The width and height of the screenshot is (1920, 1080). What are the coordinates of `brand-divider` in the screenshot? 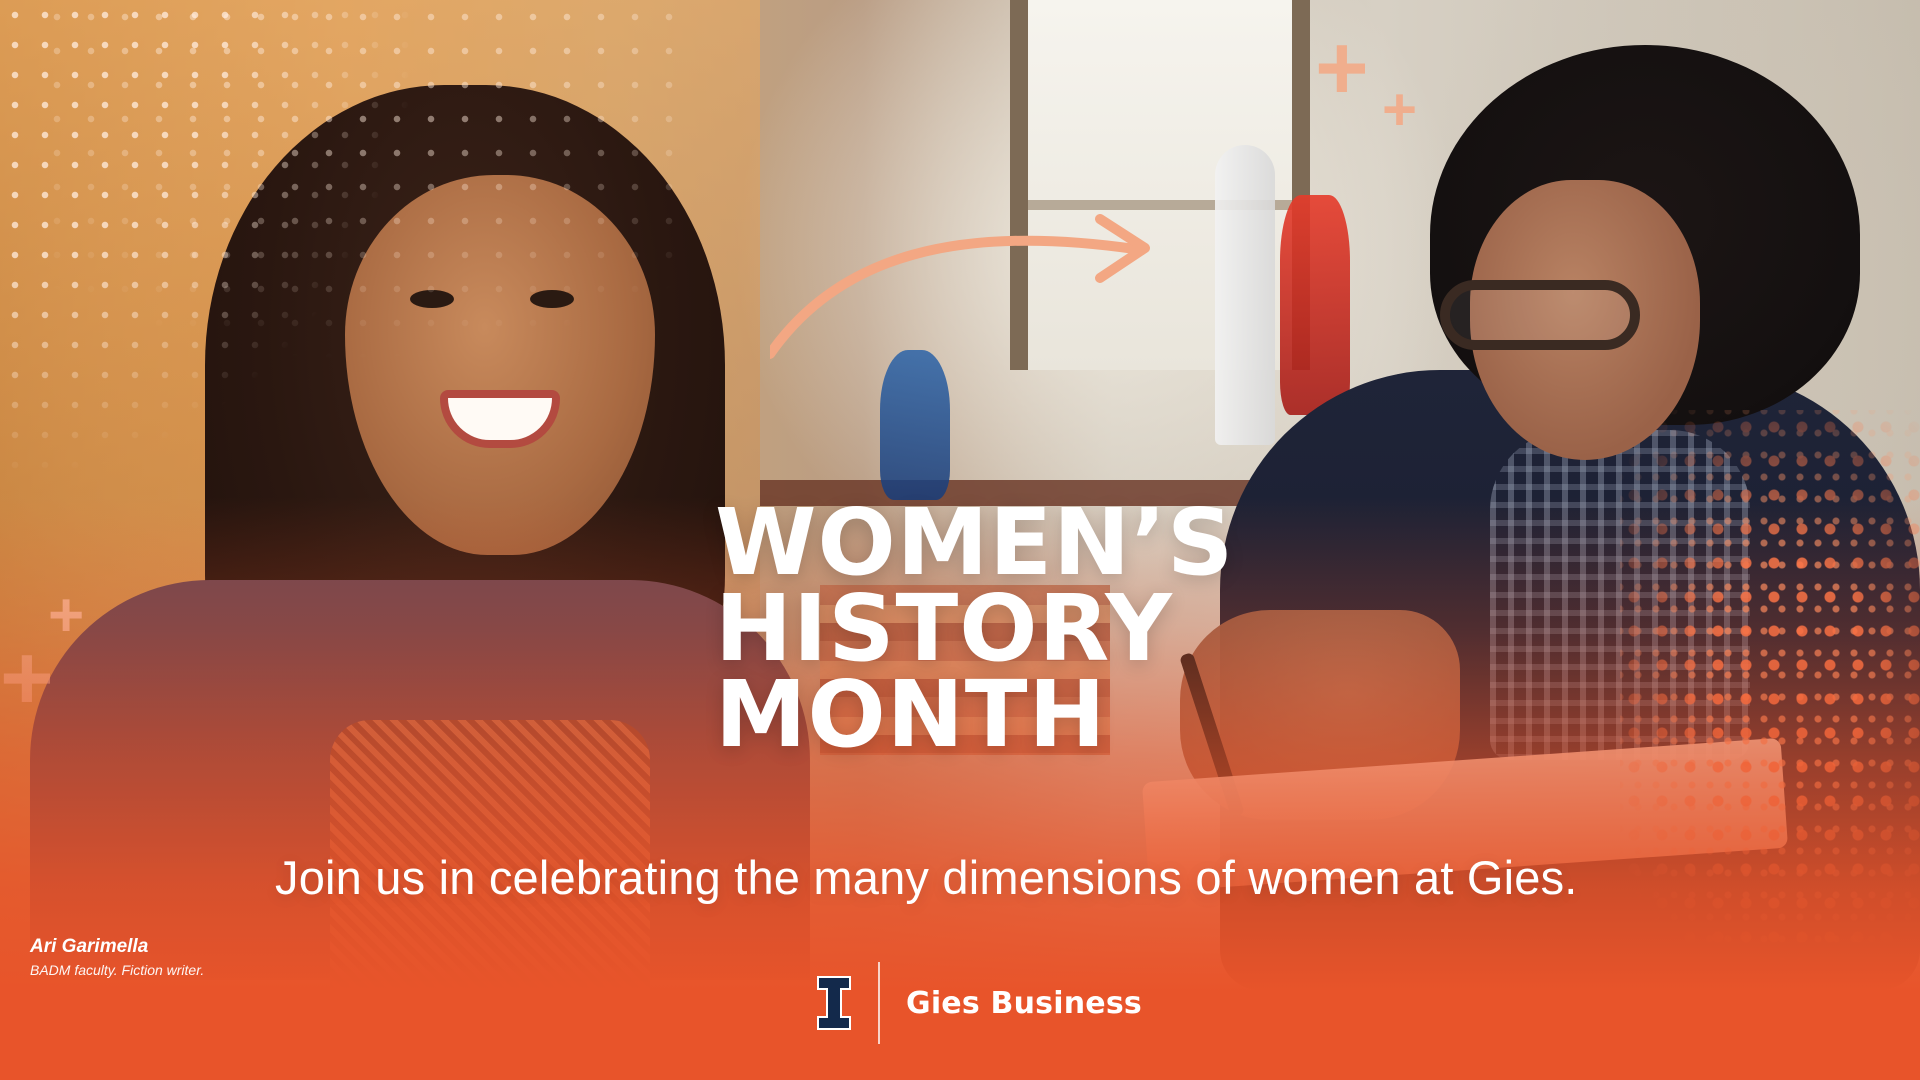 It's located at (879, 1003).